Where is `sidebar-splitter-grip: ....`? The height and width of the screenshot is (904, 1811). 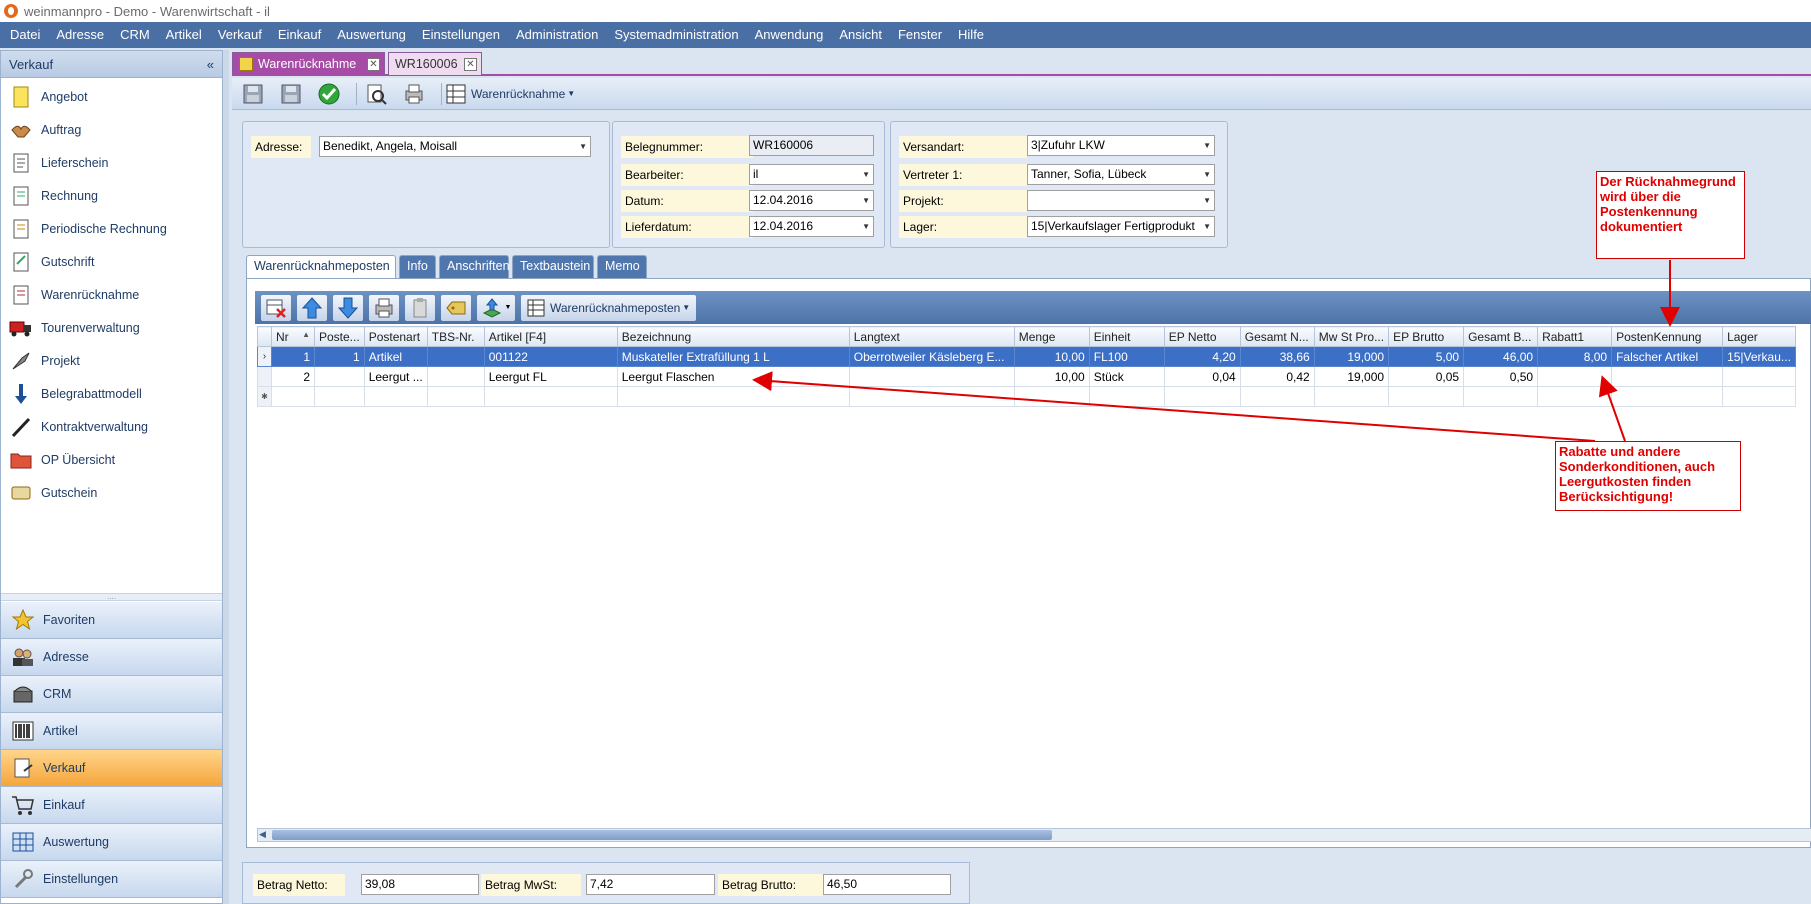 sidebar-splitter-grip: .... is located at coordinates (111, 597).